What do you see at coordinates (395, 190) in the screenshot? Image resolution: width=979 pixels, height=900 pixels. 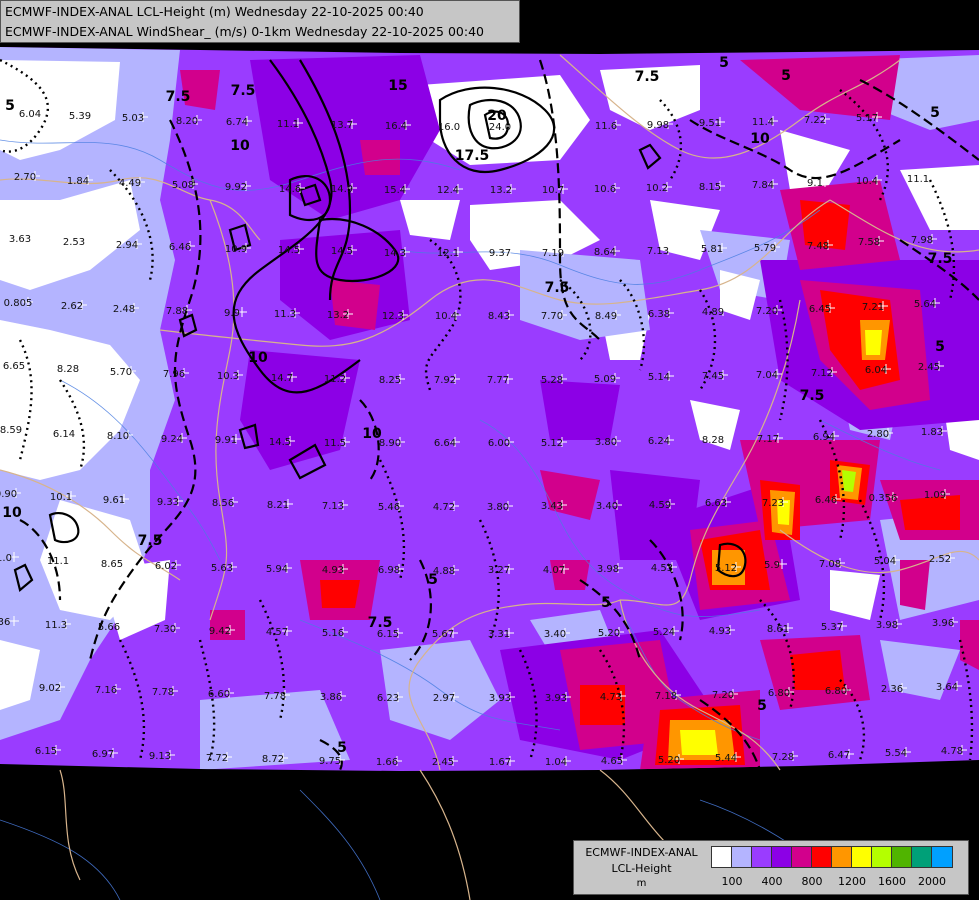 I see `grid-value-label: 15.4` at bounding box center [395, 190].